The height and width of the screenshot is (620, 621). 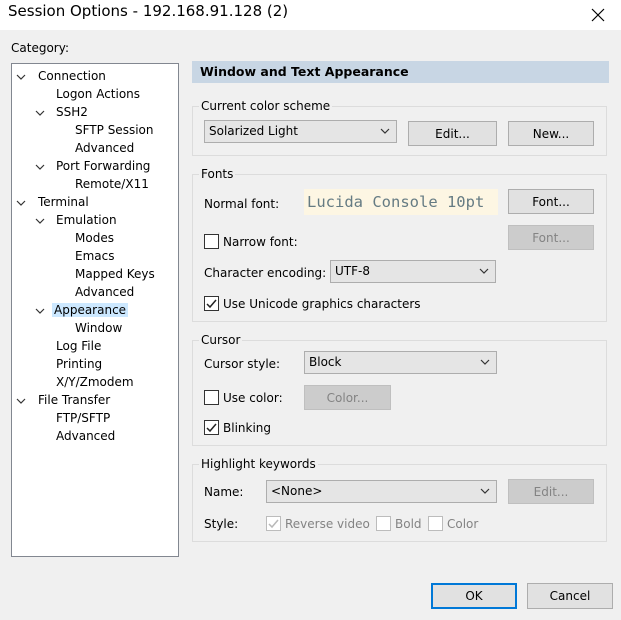 I want to click on tree-item-modes: Modes, so click(x=94, y=238).